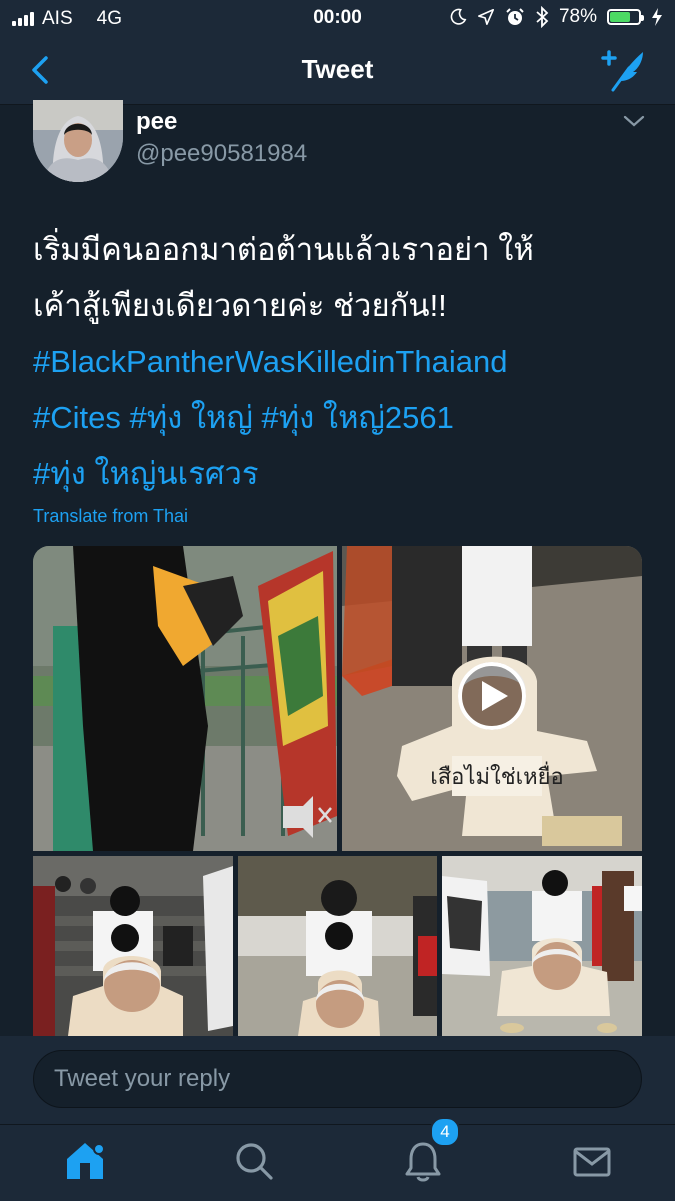  I want to click on messages-icon, so click(592, 1161).